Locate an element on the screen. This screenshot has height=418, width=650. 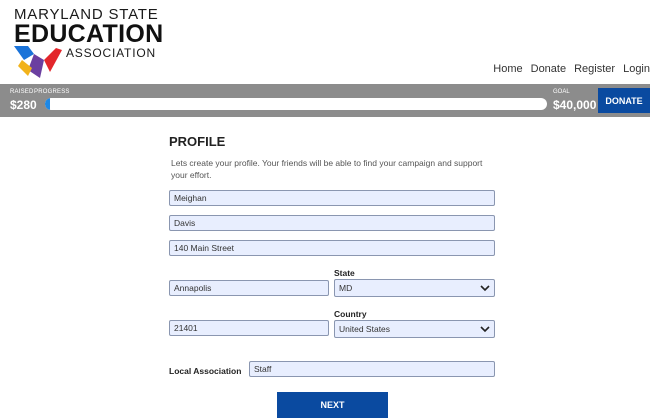
nav-home-link: Home is located at coordinates (507, 69).